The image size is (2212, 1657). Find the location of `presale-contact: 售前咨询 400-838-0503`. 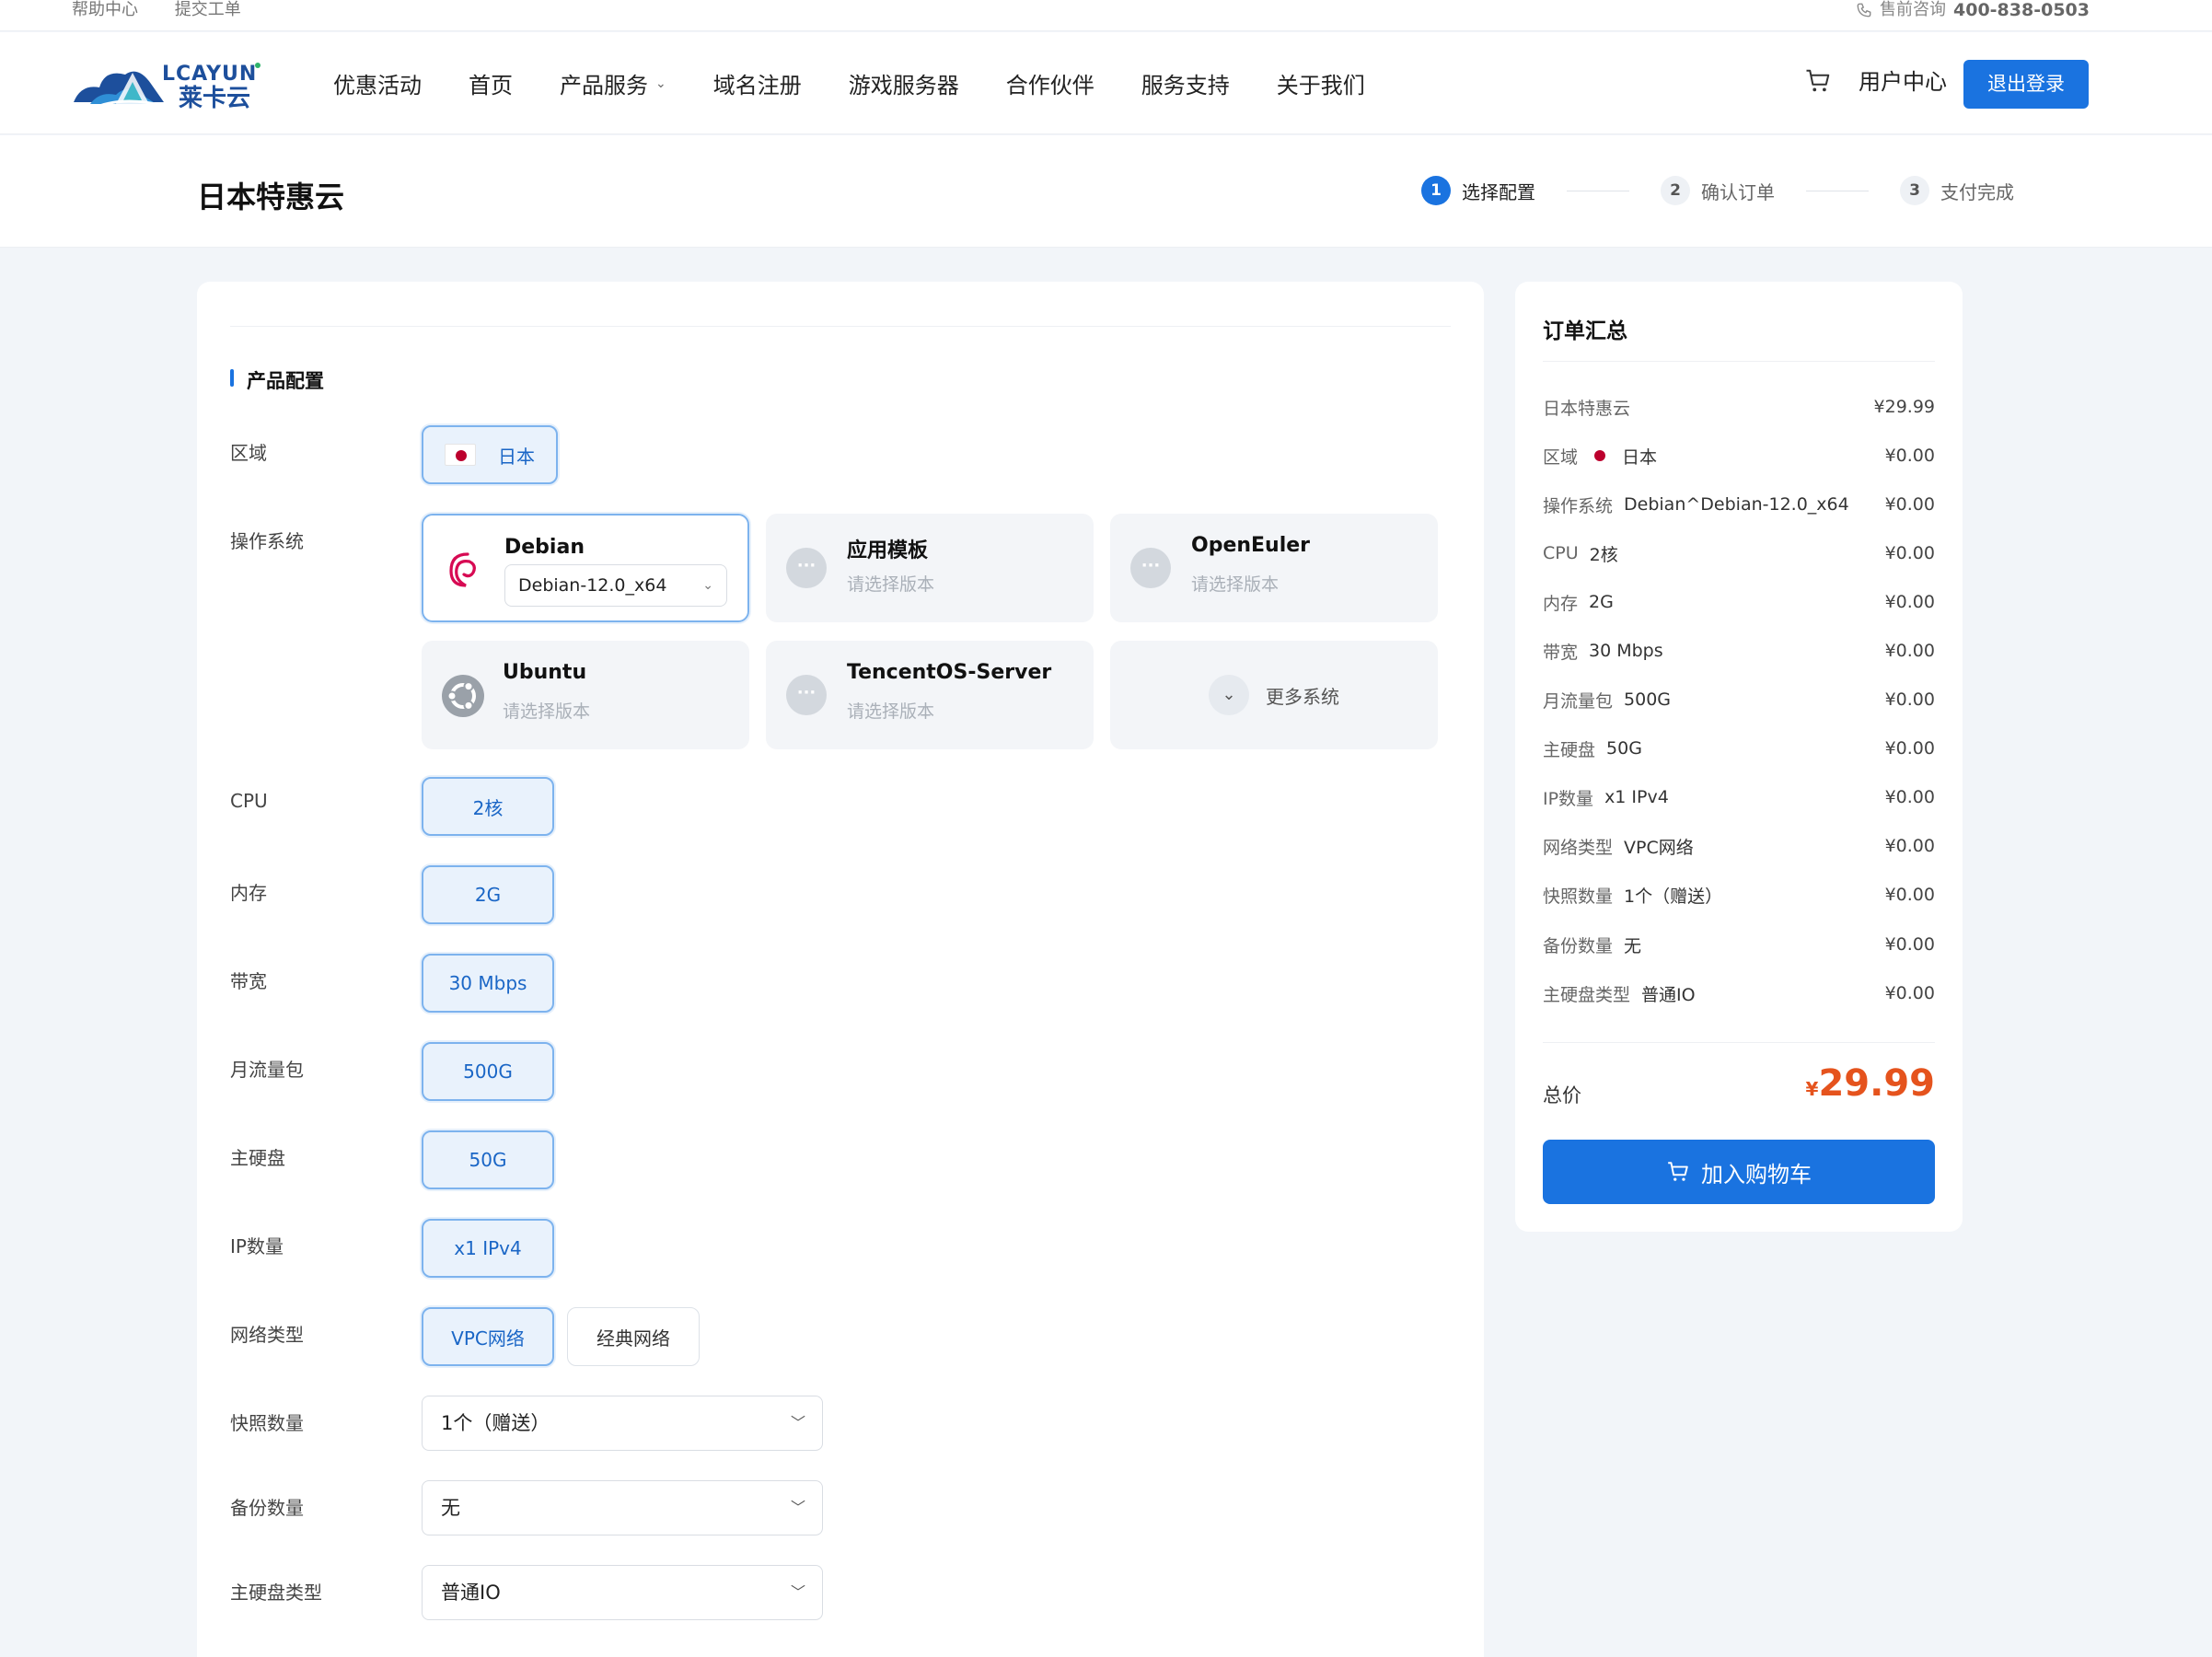

presale-contact: 售前咨询 400-838-0503 is located at coordinates (1973, 10).